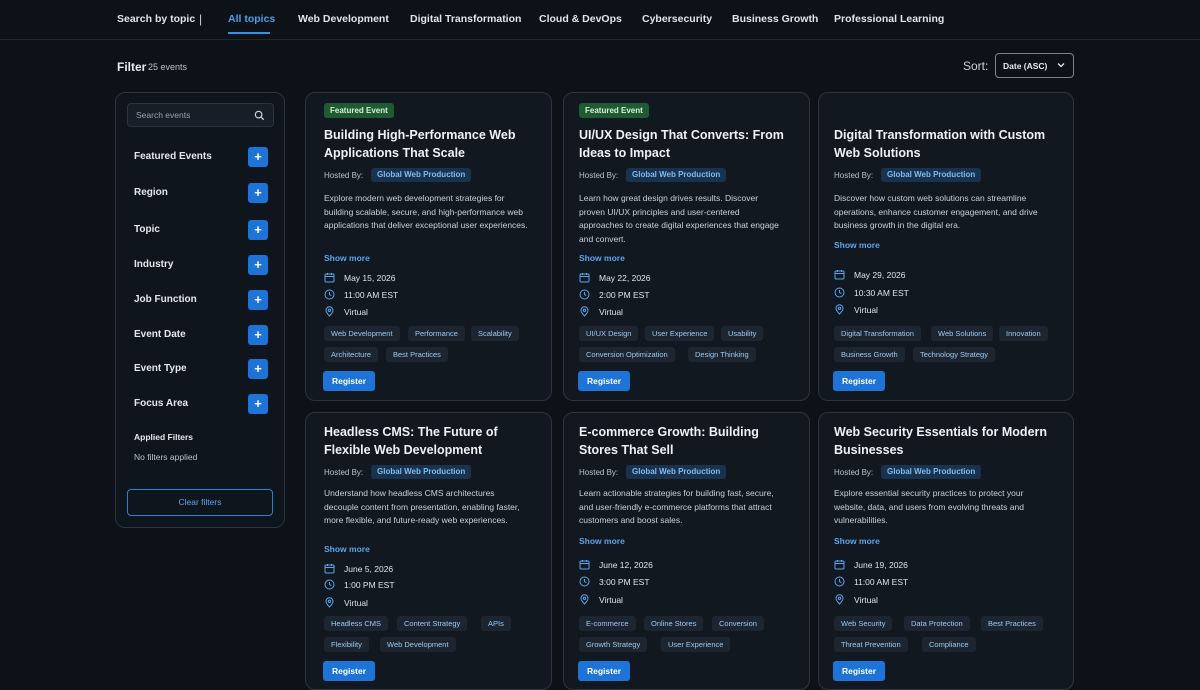 The width and height of the screenshot is (1200, 690). Describe the element at coordinates (465, 19) in the screenshot. I see `tab-digital-transformation: Digital Transformation` at that location.